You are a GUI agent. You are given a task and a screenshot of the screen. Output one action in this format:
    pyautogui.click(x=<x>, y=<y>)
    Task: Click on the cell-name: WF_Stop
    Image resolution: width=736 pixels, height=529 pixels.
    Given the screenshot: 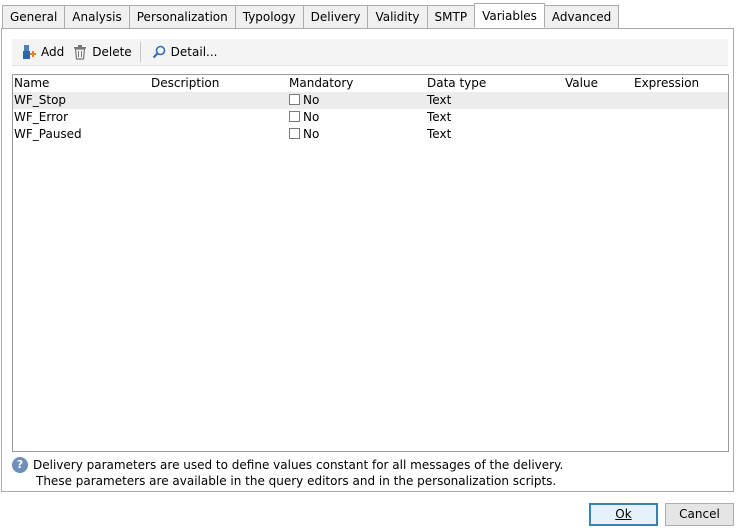 What is the action you would take?
    pyautogui.click(x=40, y=100)
    